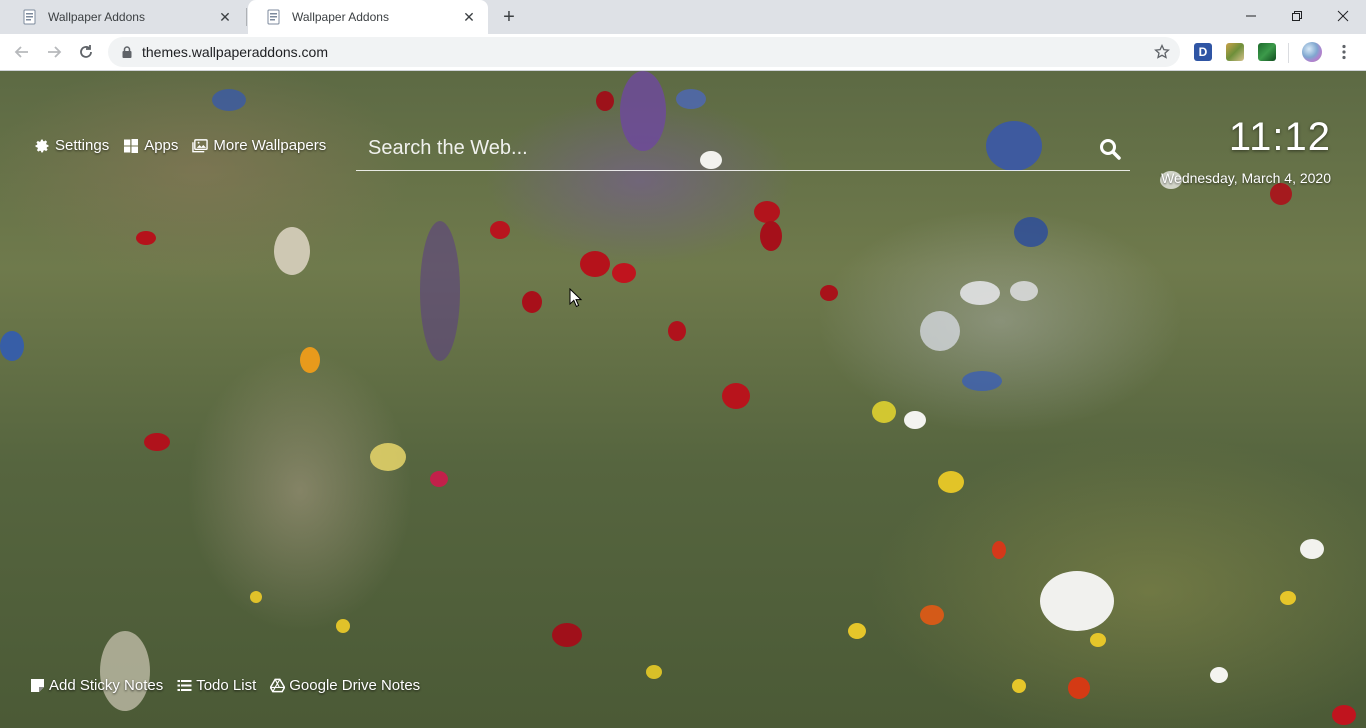 Image resolution: width=1366 pixels, height=728 pixels. I want to click on search-box, so click(743, 149).